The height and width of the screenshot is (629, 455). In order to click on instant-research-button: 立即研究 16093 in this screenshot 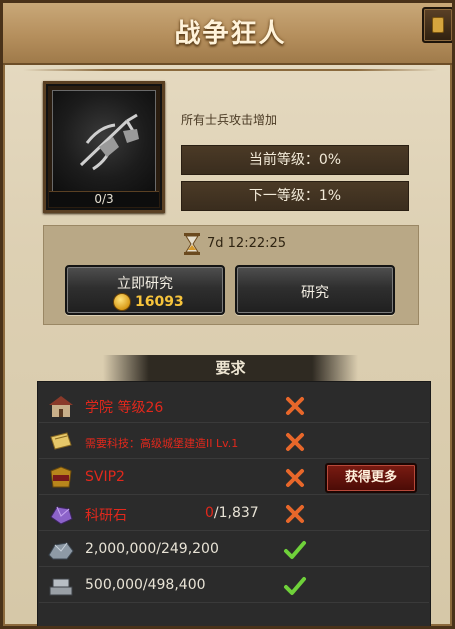, I will do `click(145, 290)`.